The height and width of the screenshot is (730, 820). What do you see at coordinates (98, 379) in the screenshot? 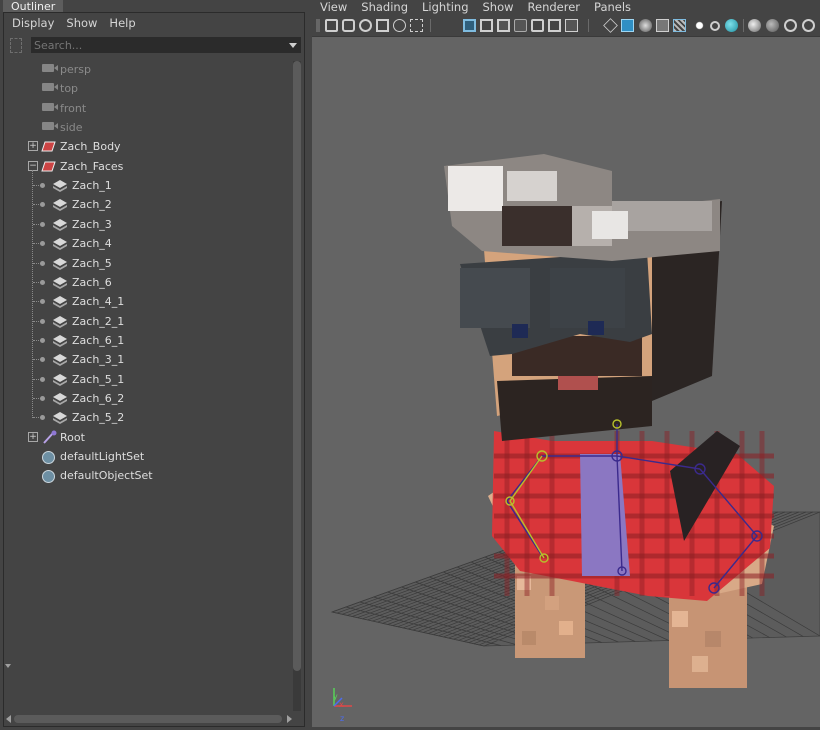
I see `outliner-item-label: Zach_5_1` at bounding box center [98, 379].